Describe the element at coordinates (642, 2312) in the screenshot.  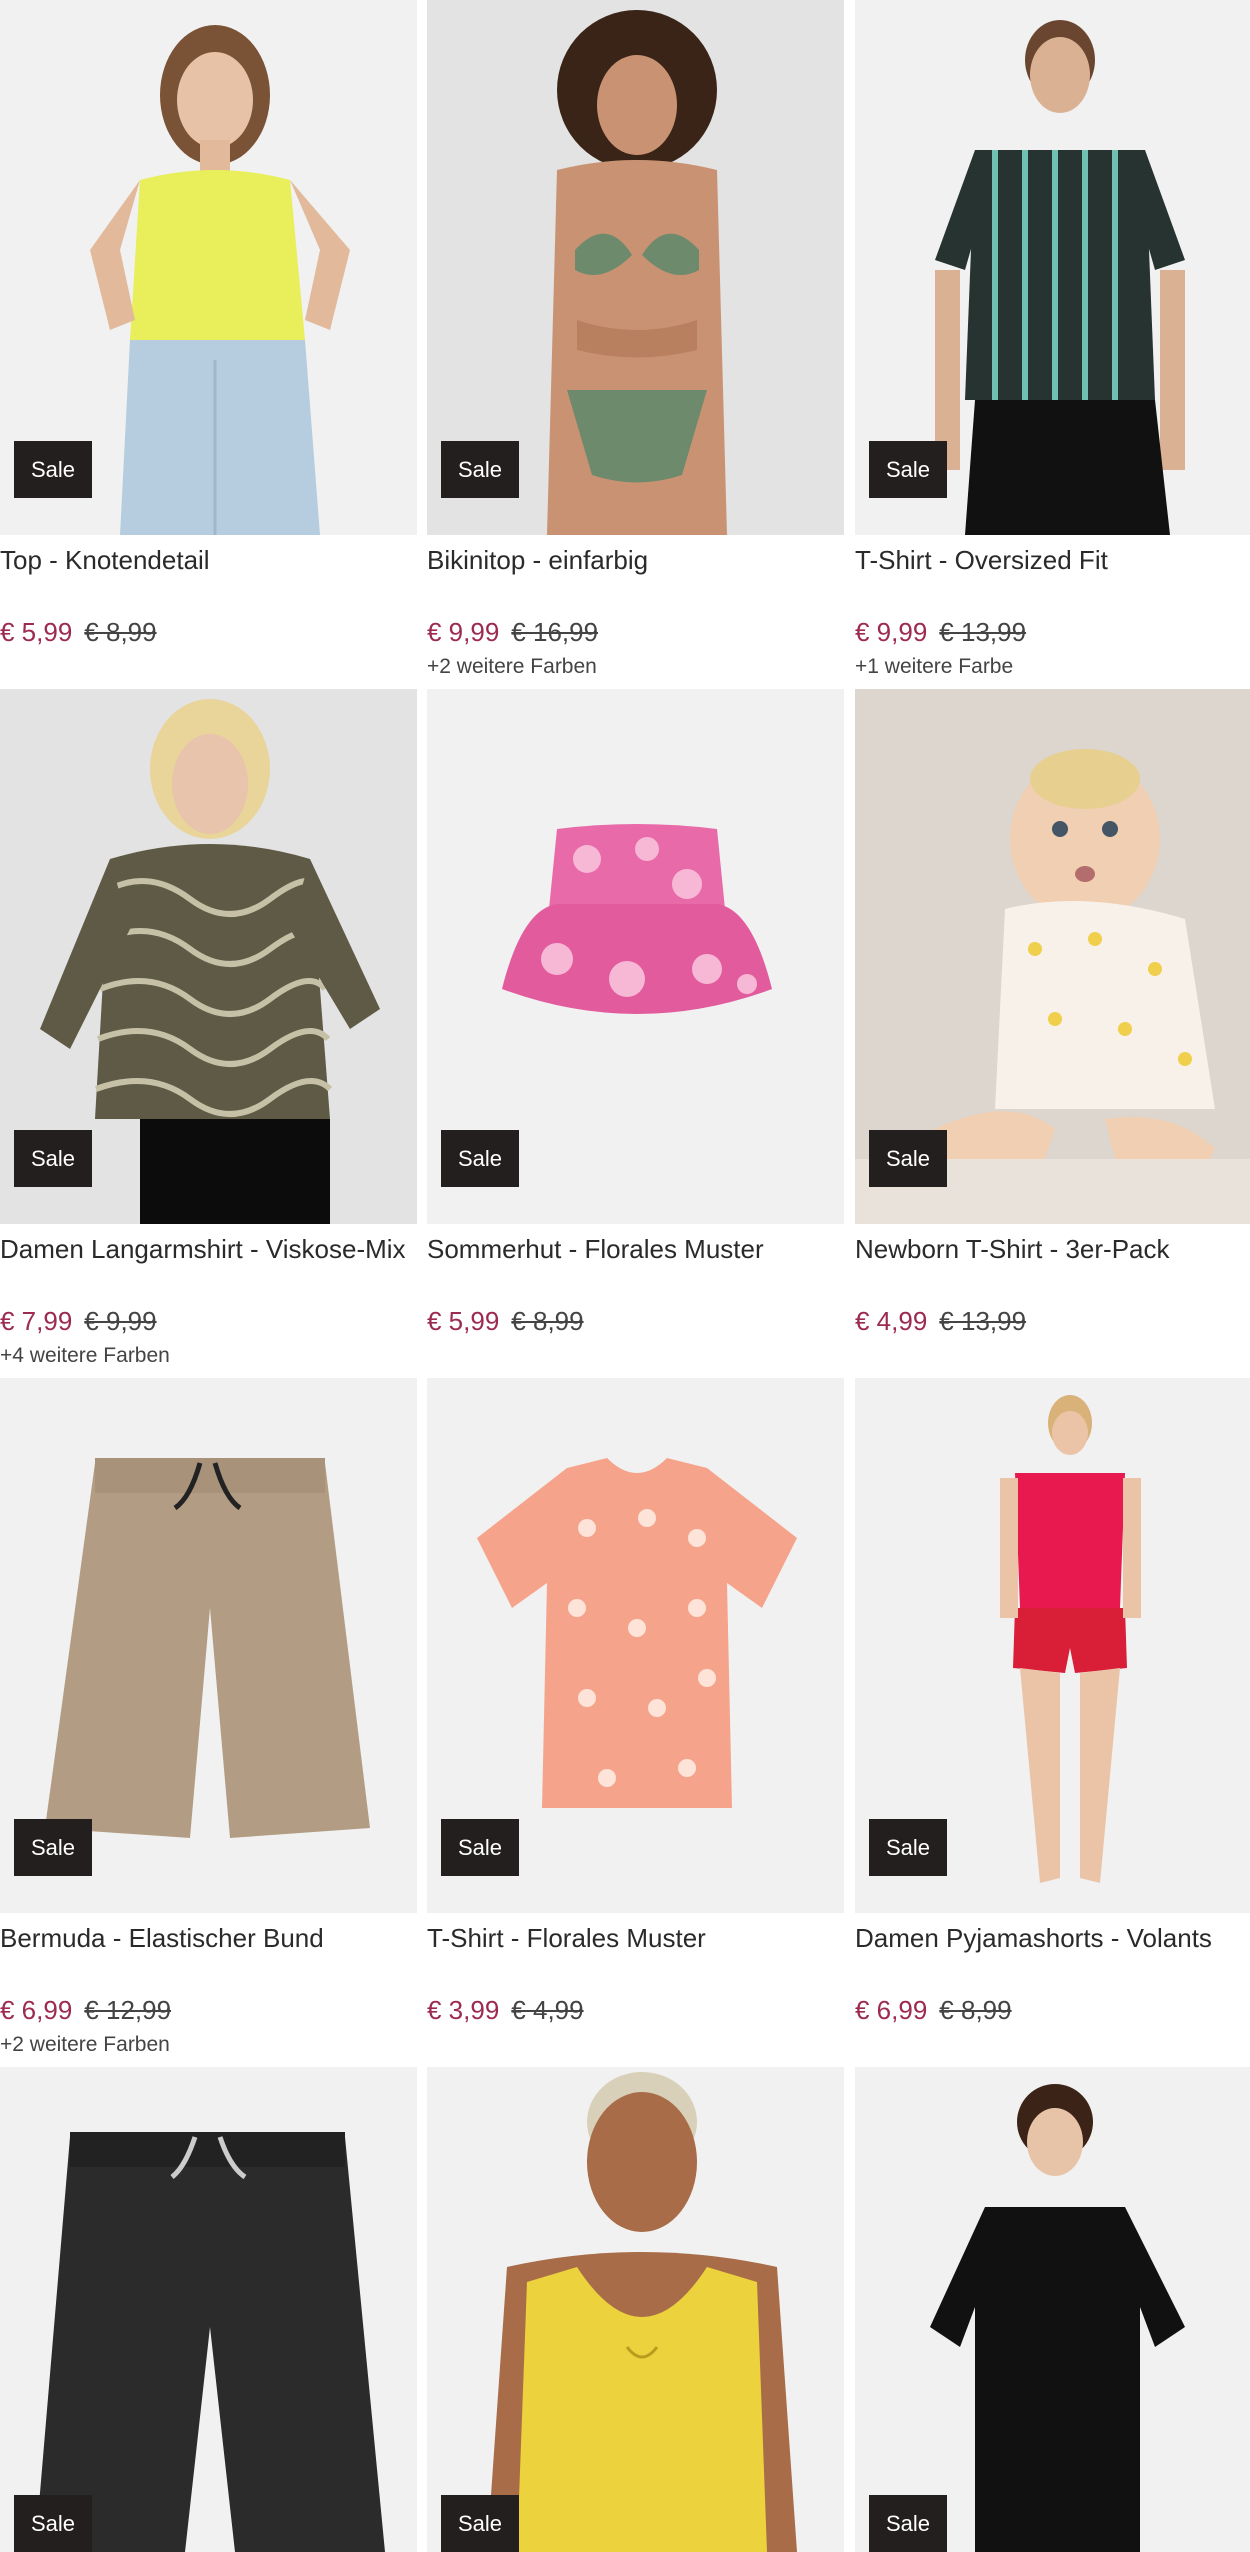
I see `woman-yellow-top-2-image` at that location.